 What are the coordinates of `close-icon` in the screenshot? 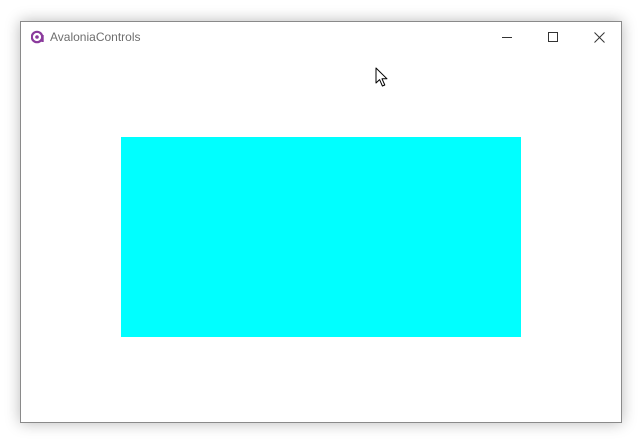 It's located at (599, 37).